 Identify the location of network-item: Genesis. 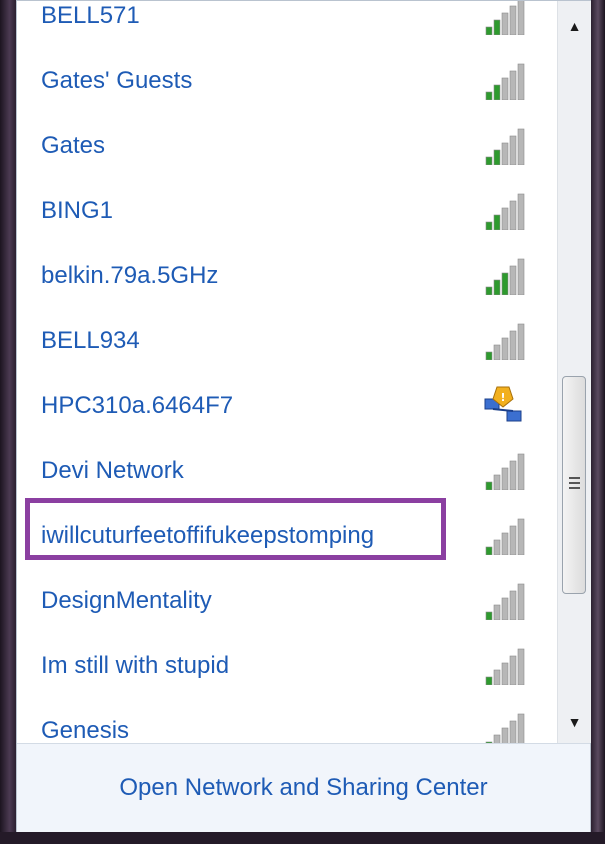
(287, 720).